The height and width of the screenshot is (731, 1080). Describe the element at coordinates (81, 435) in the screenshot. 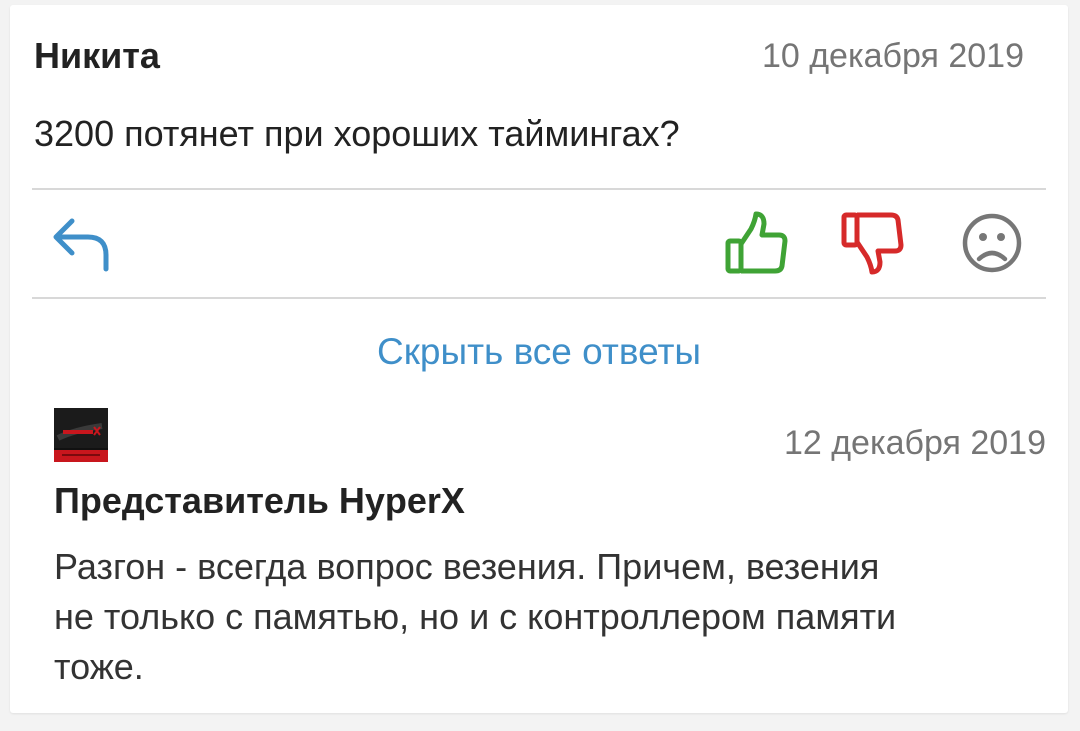

I see `hyperx-avatar-icon` at that location.